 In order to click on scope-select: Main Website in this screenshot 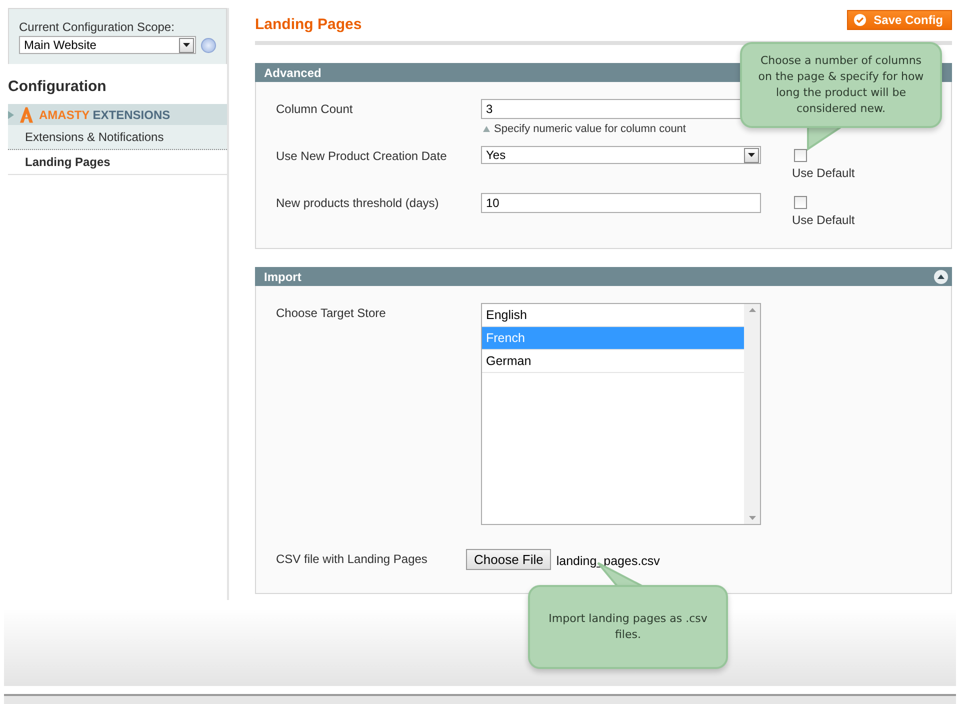, I will do `click(107, 45)`.